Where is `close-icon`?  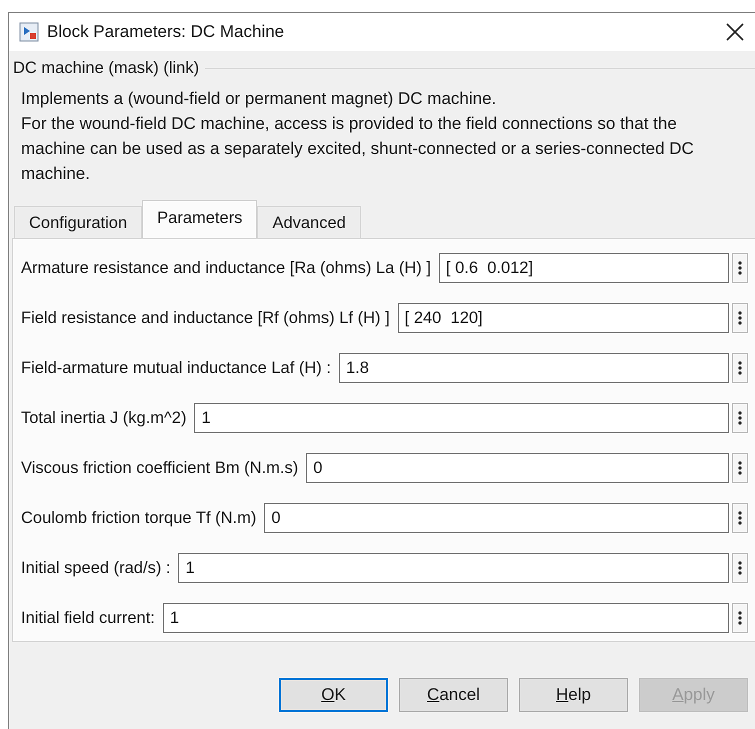
close-icon is located at coordinates (735, 32).